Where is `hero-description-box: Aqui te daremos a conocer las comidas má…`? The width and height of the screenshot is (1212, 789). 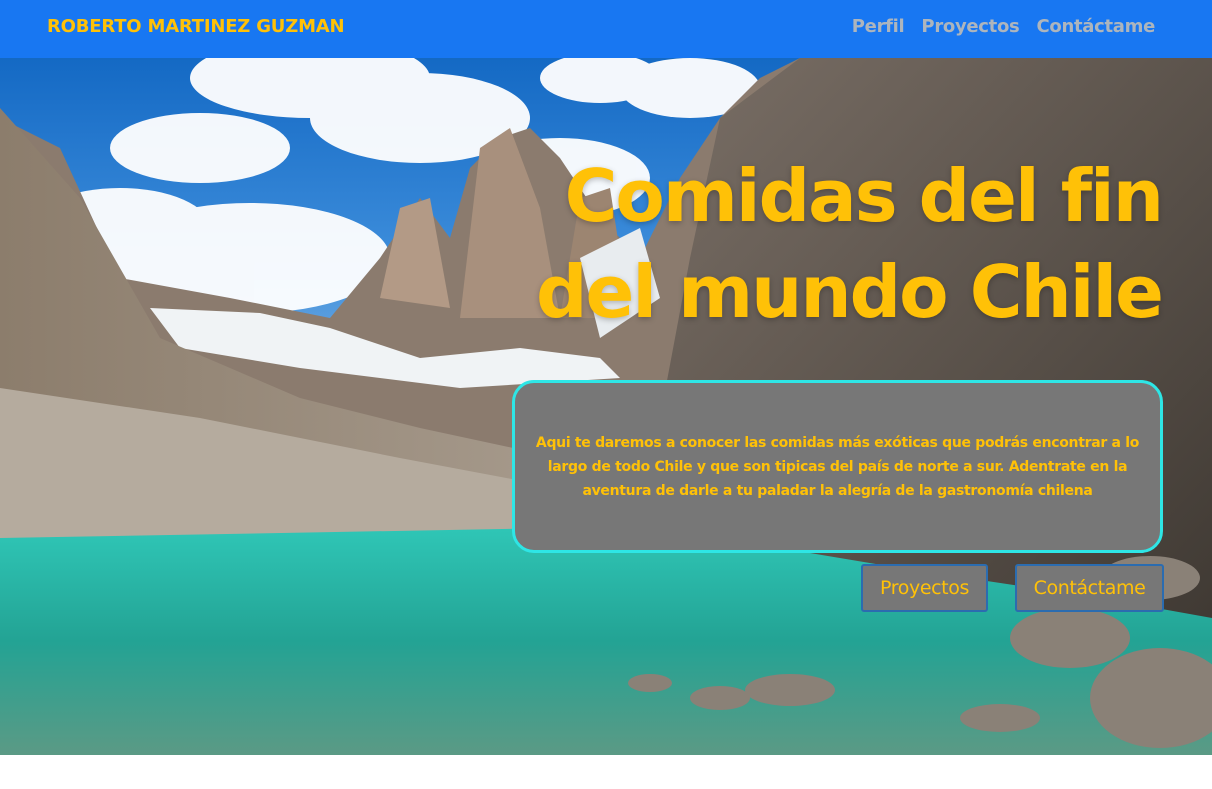 hero-description-box: Aqui te daremos a conocer las comidas má… is located at coordinates (837, 466).